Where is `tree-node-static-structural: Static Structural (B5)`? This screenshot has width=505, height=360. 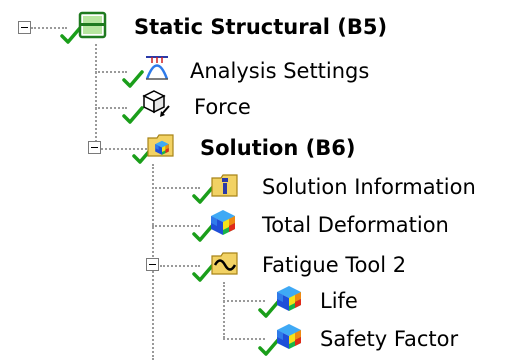 tree-node-static-structural: Static Structural (B5) is located at coordinates (250, 28).